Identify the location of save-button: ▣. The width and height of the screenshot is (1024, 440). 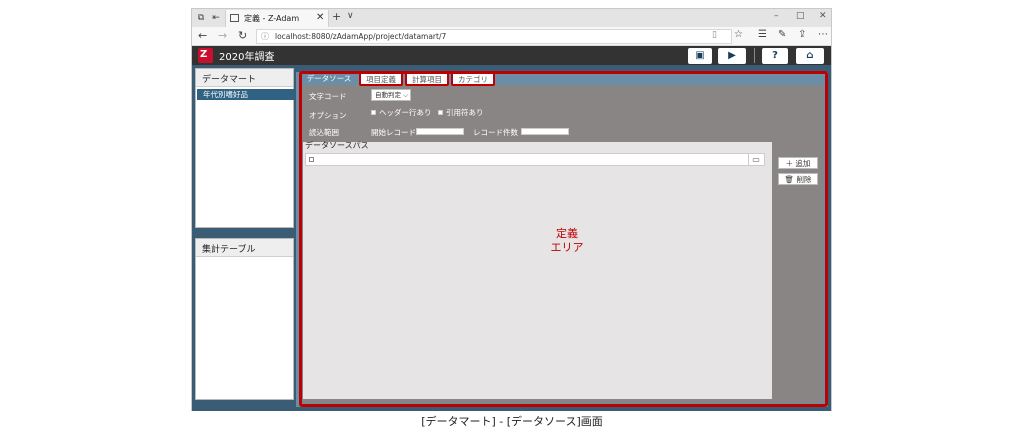
(700, 56).